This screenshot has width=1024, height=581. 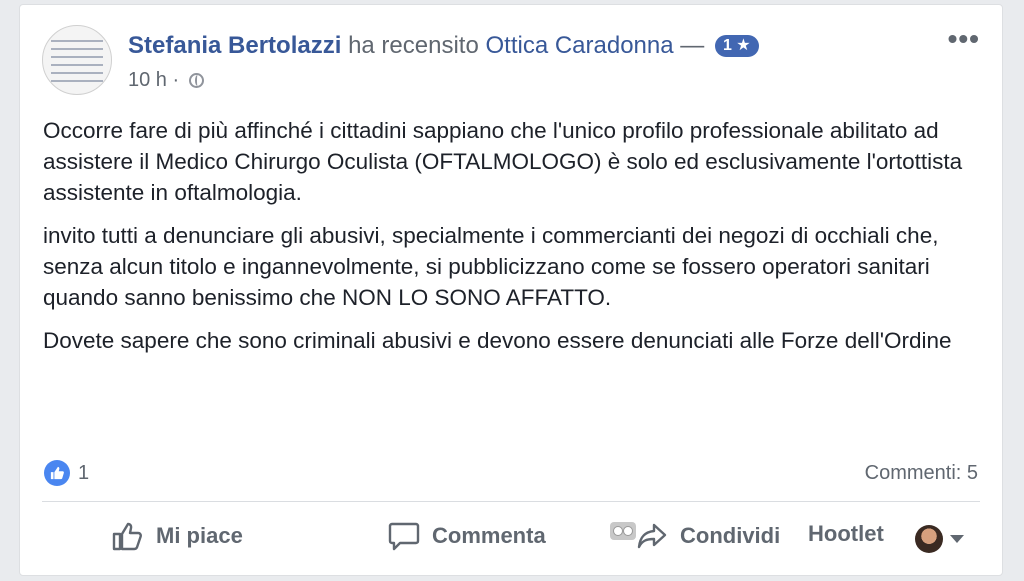 I want to click on timestamp: 10 h, so click(x=147, y=80).